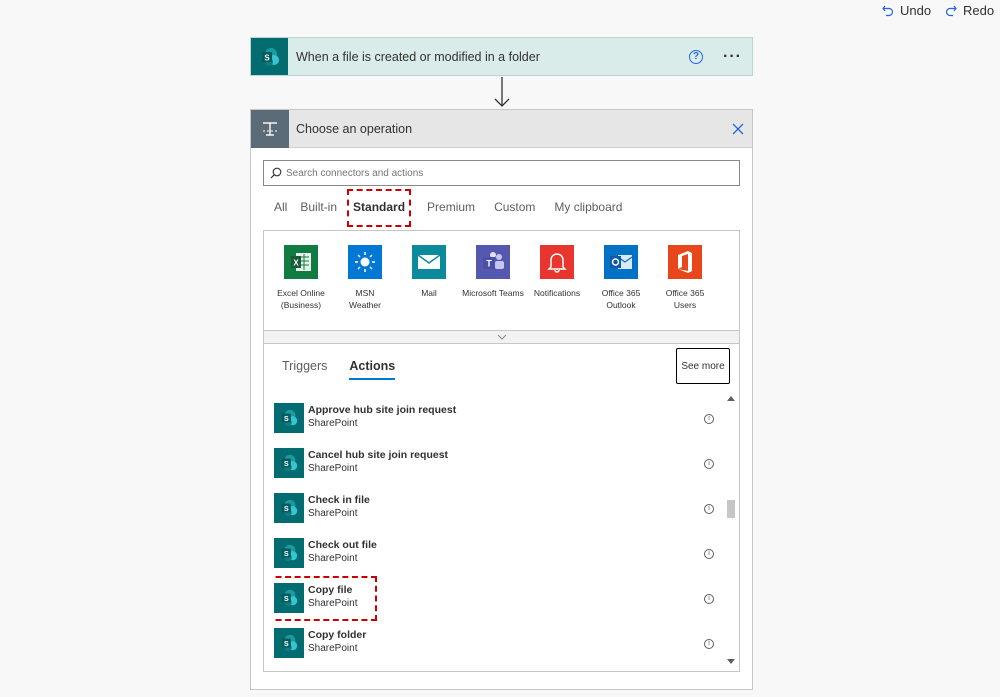  What do you see at coordinates (888, 10) in the screenshot?
I see `undo-icon` at bounding box center [888, 10].